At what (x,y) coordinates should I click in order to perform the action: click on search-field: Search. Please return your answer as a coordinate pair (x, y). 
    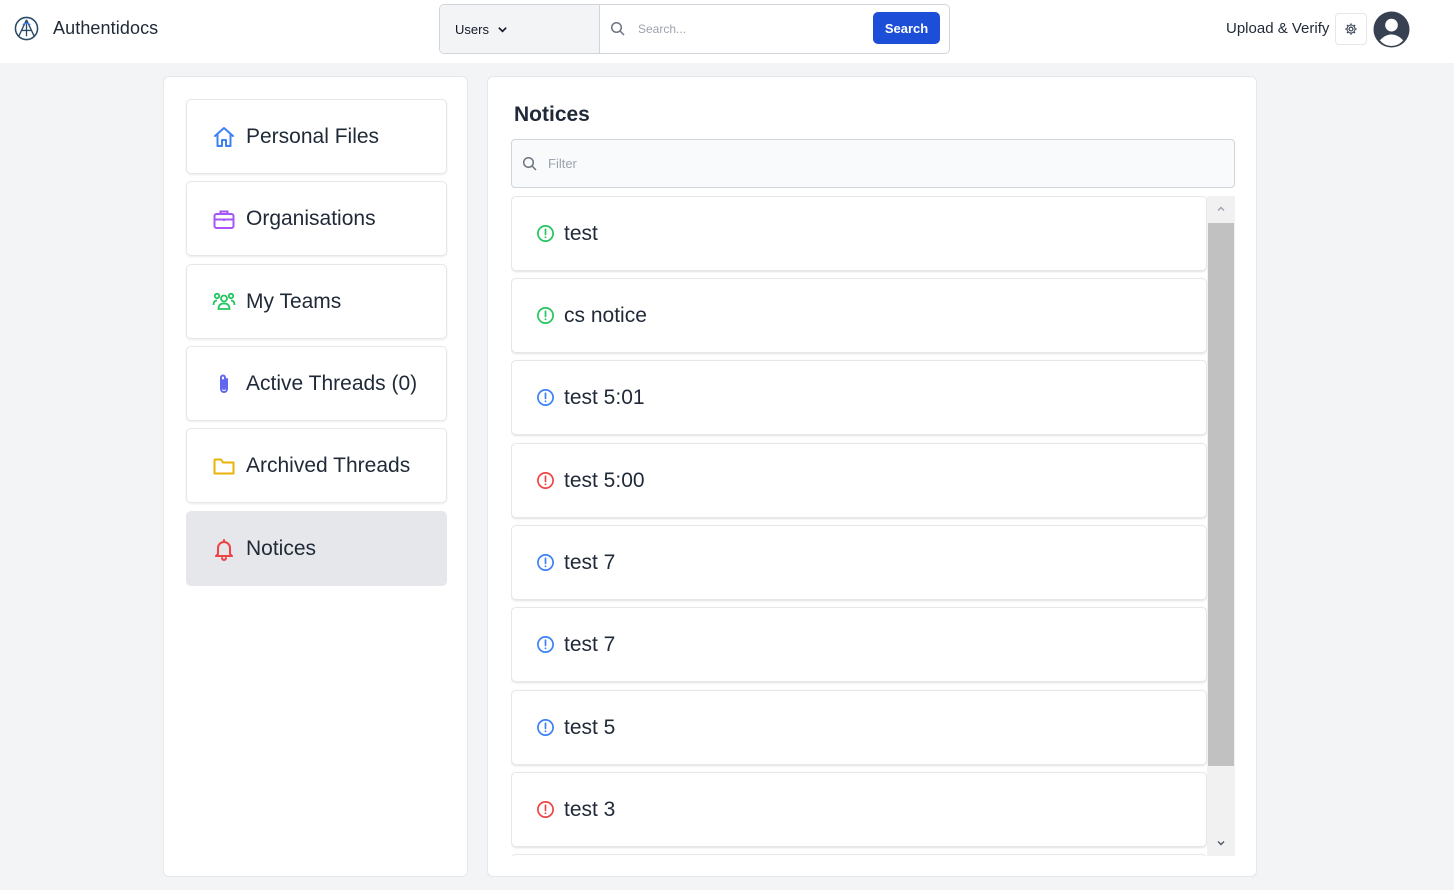
    Looking at the image, I should click on (774, 29).